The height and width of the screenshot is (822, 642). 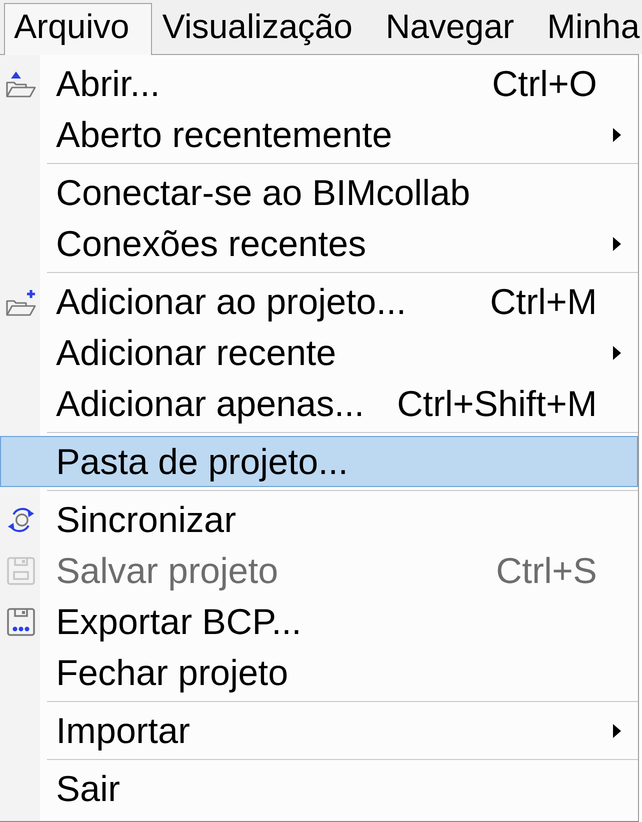 I want to click on shortcut-text: Ctrl+S, so click(x=545, y=571).